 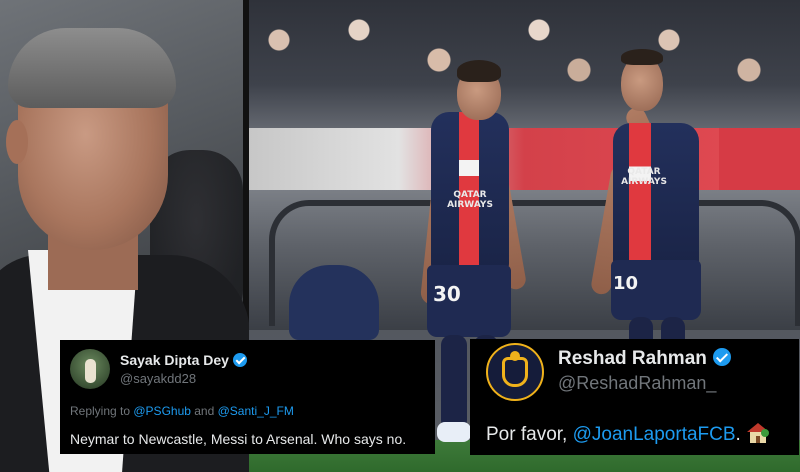 I want to click on display-name: Reshad Rahman, so click(x=644, y=359).